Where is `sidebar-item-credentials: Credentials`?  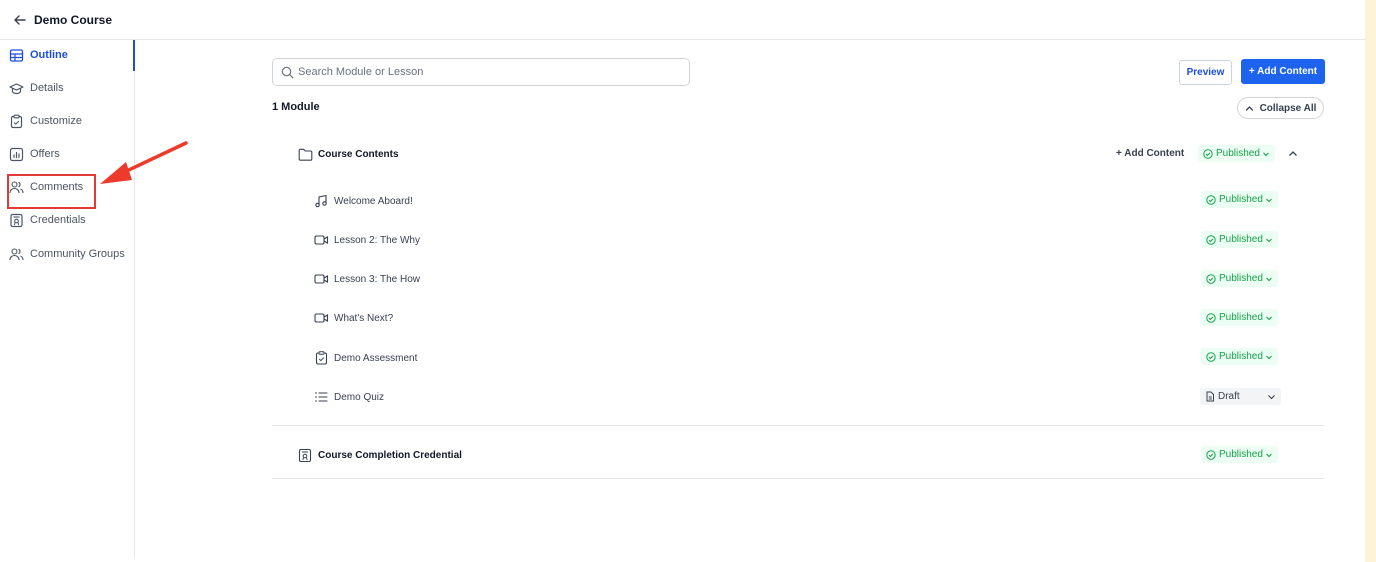 sidebar-item-credentials: Credentials is located at coordinates (47, 220).